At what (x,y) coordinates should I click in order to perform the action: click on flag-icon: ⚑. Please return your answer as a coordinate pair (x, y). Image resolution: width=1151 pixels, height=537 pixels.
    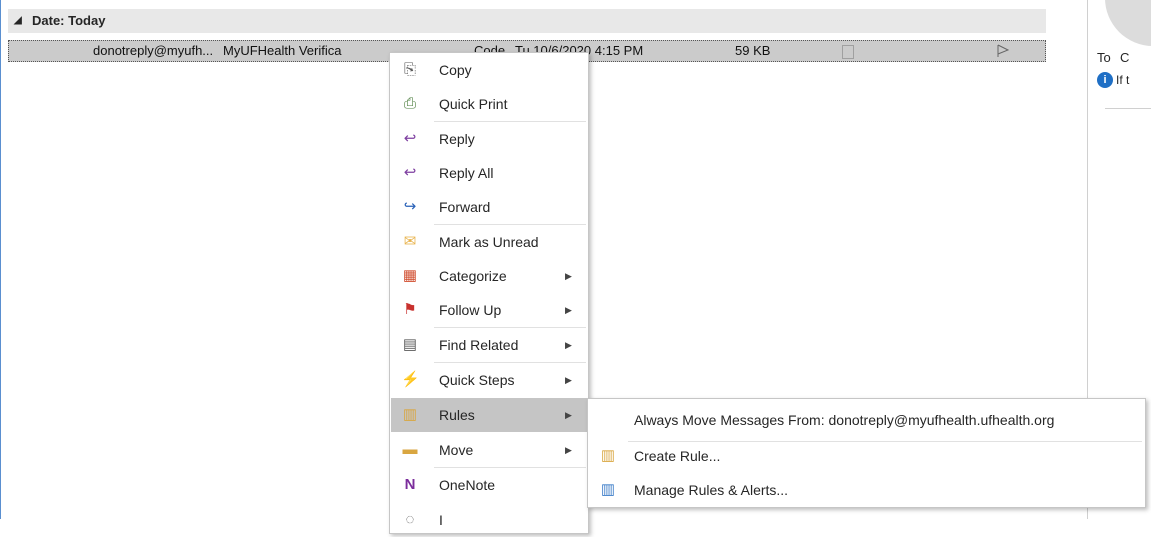
    Looking at the image, I should click on (410, 309).